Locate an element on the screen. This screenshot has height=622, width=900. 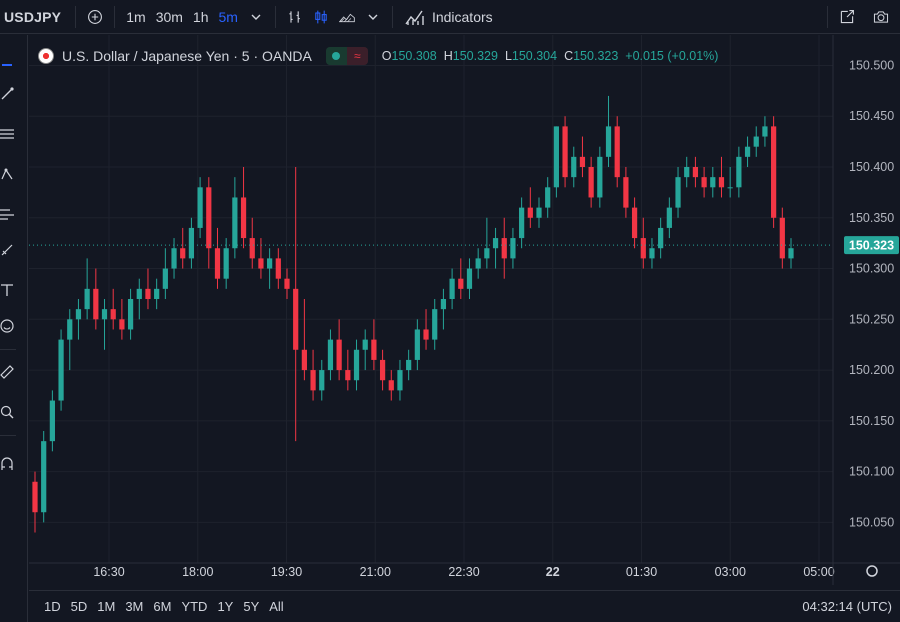
interval-1h: 1h is located at coordinates (201, 17).